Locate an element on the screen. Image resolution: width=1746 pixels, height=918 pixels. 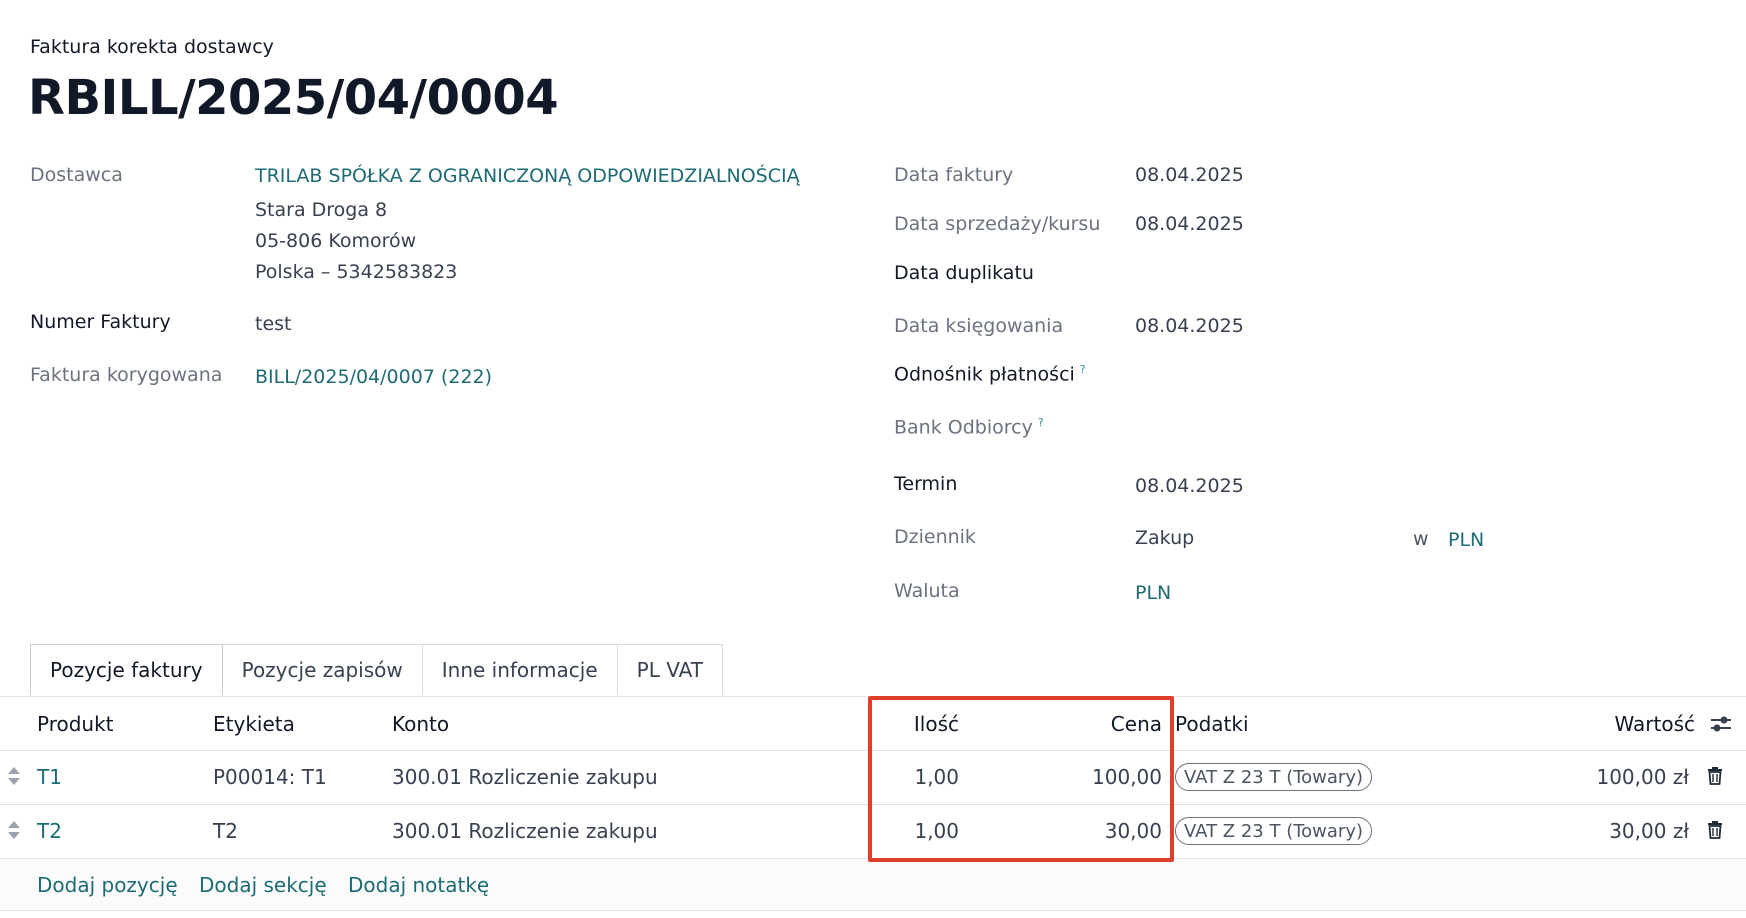
table-bottom-border is located at coordinates (873, 910).